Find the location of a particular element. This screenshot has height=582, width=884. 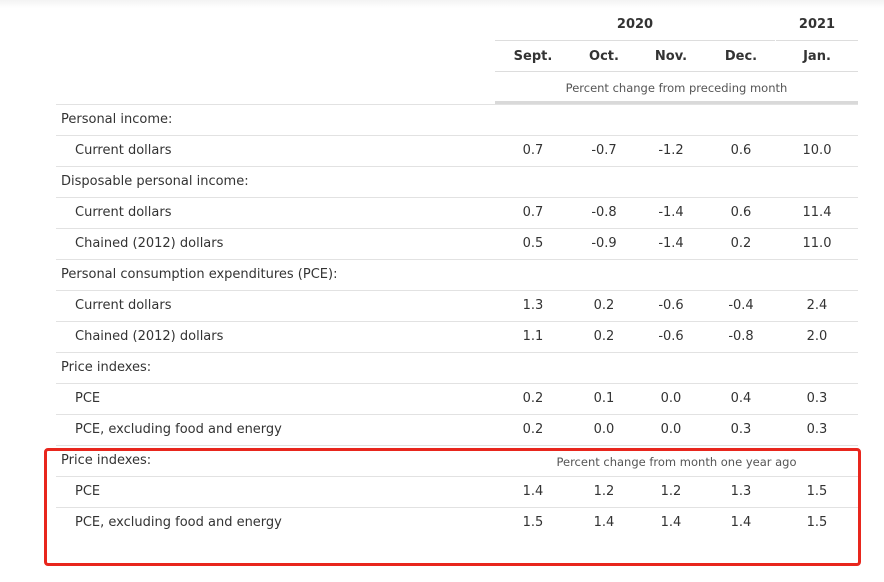

month-header-oct: Oct. is located at coordinates (604, 56).